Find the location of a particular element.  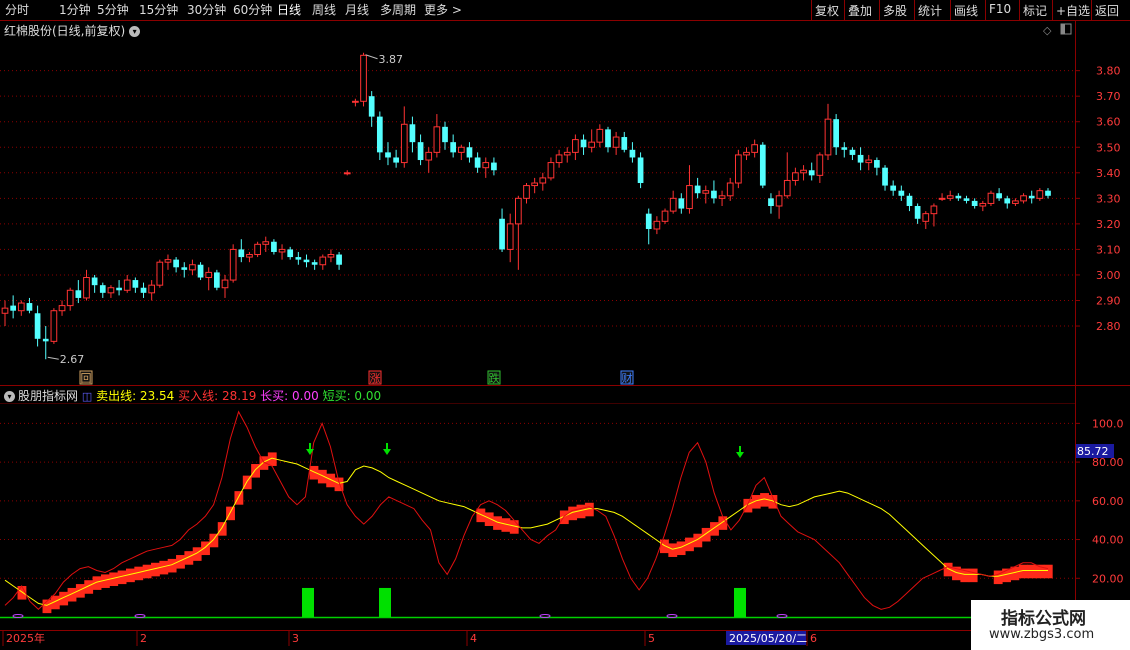

indicator-tick-label: 40.00 is located at coordinates (1108, 540).